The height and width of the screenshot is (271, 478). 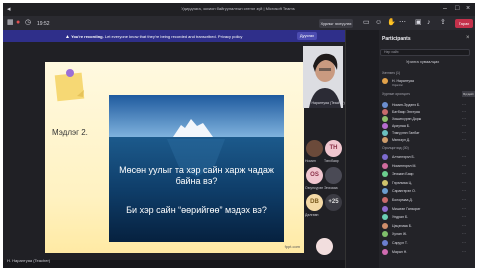 What do you see at coordinates (391, 23) in the screenshot?
I see `raise-hand-icon: ✋` at bounding box center [391, 23].